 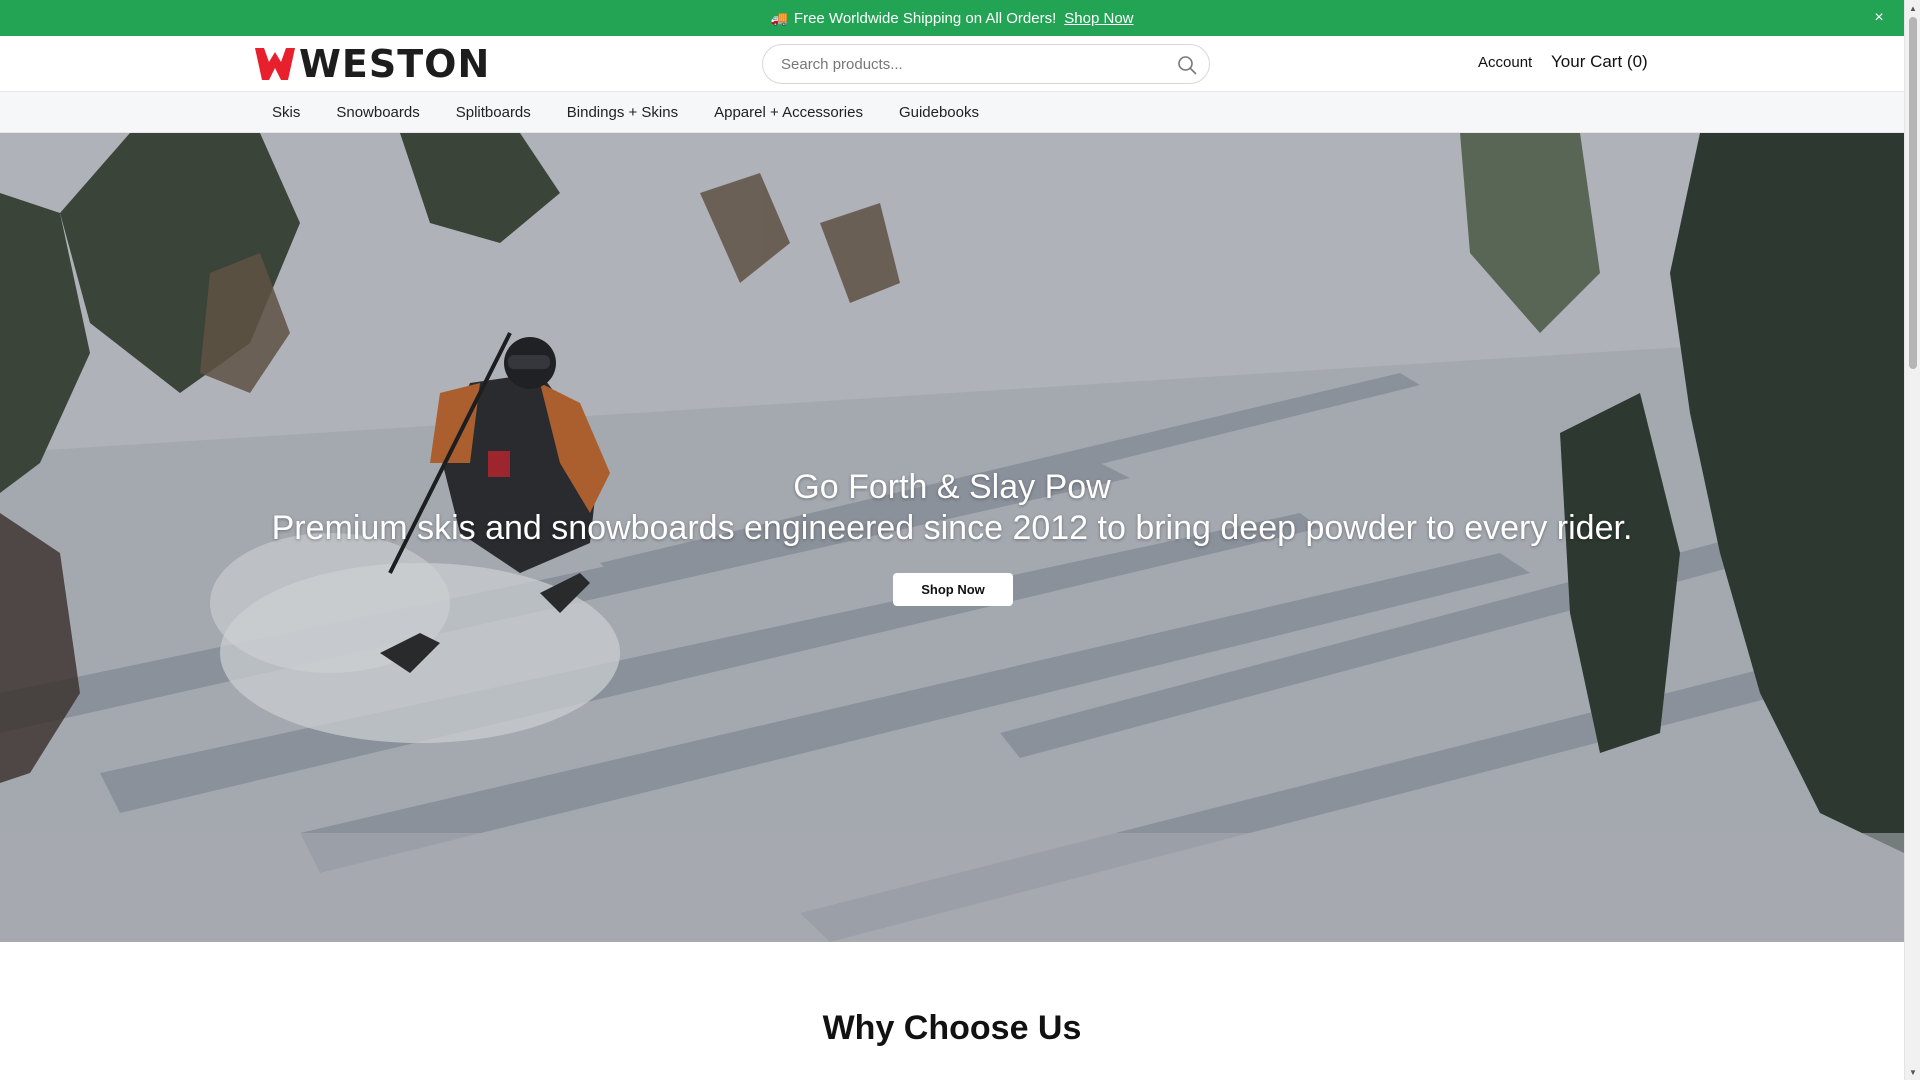 I want to click on site-header: WESTON Account Your Cart (0), so click(x=952, y=64).